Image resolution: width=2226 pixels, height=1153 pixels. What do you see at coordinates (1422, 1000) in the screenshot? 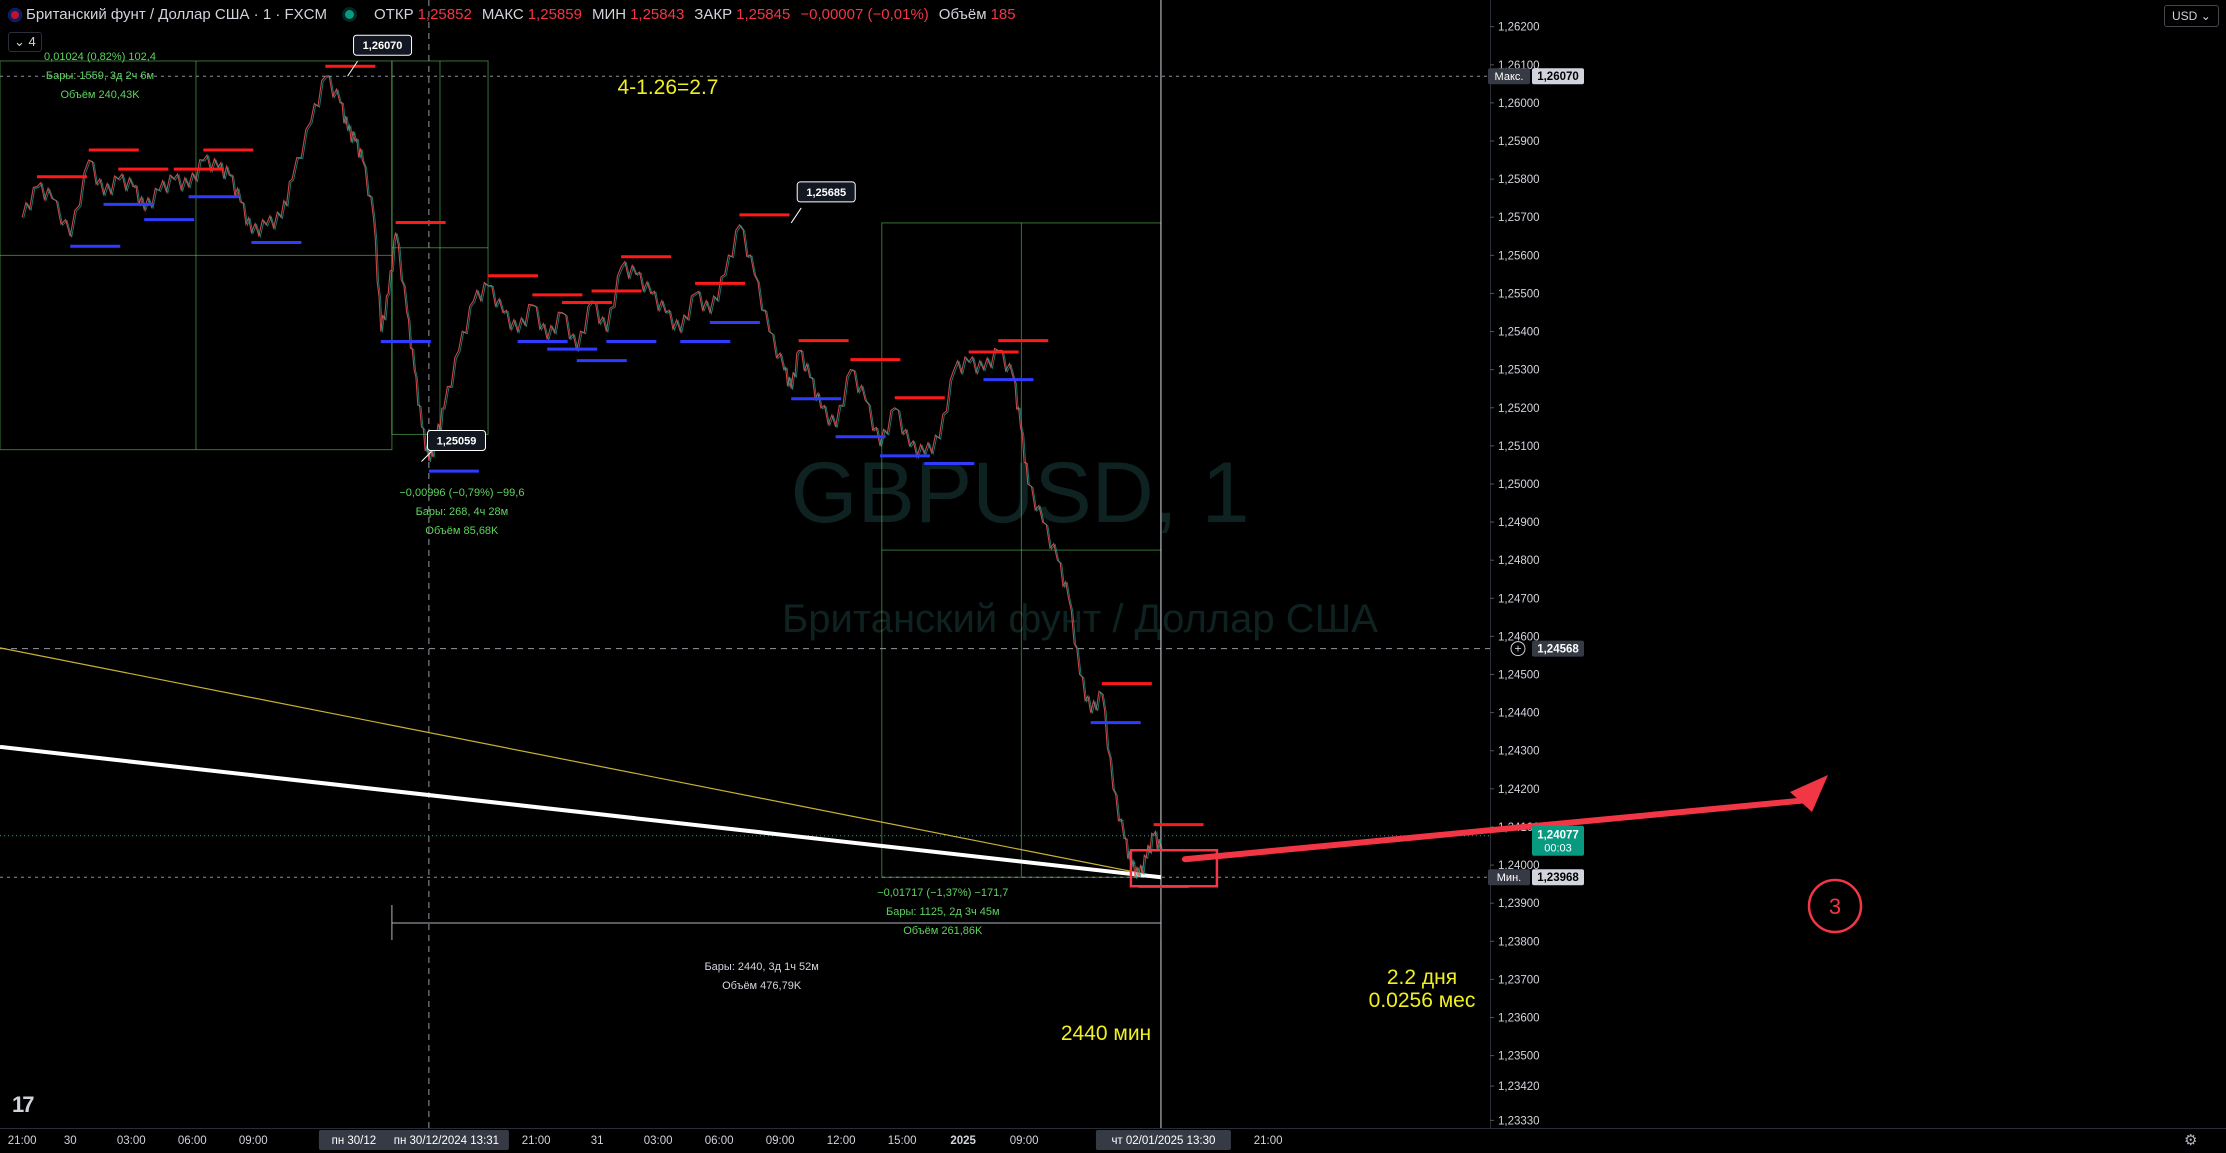
I see `months-annotation: 0.0256 мес` at bounding box center [1422, 1000].